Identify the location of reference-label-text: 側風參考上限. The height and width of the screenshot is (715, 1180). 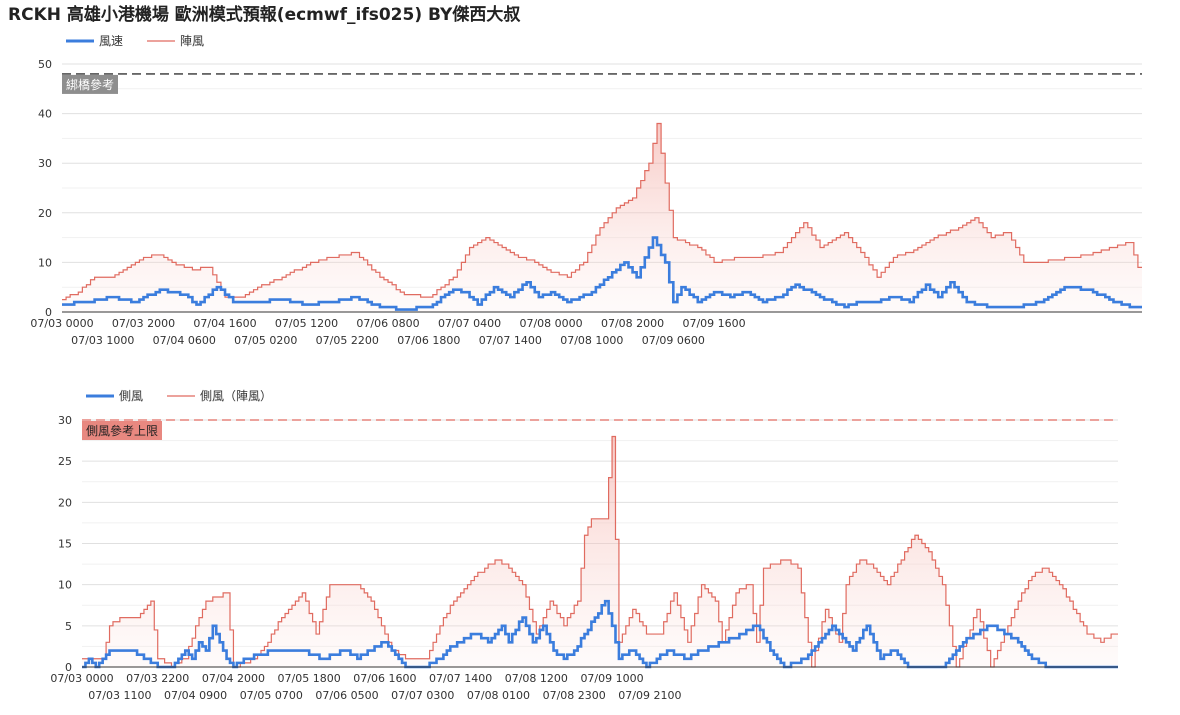
(122, 430).